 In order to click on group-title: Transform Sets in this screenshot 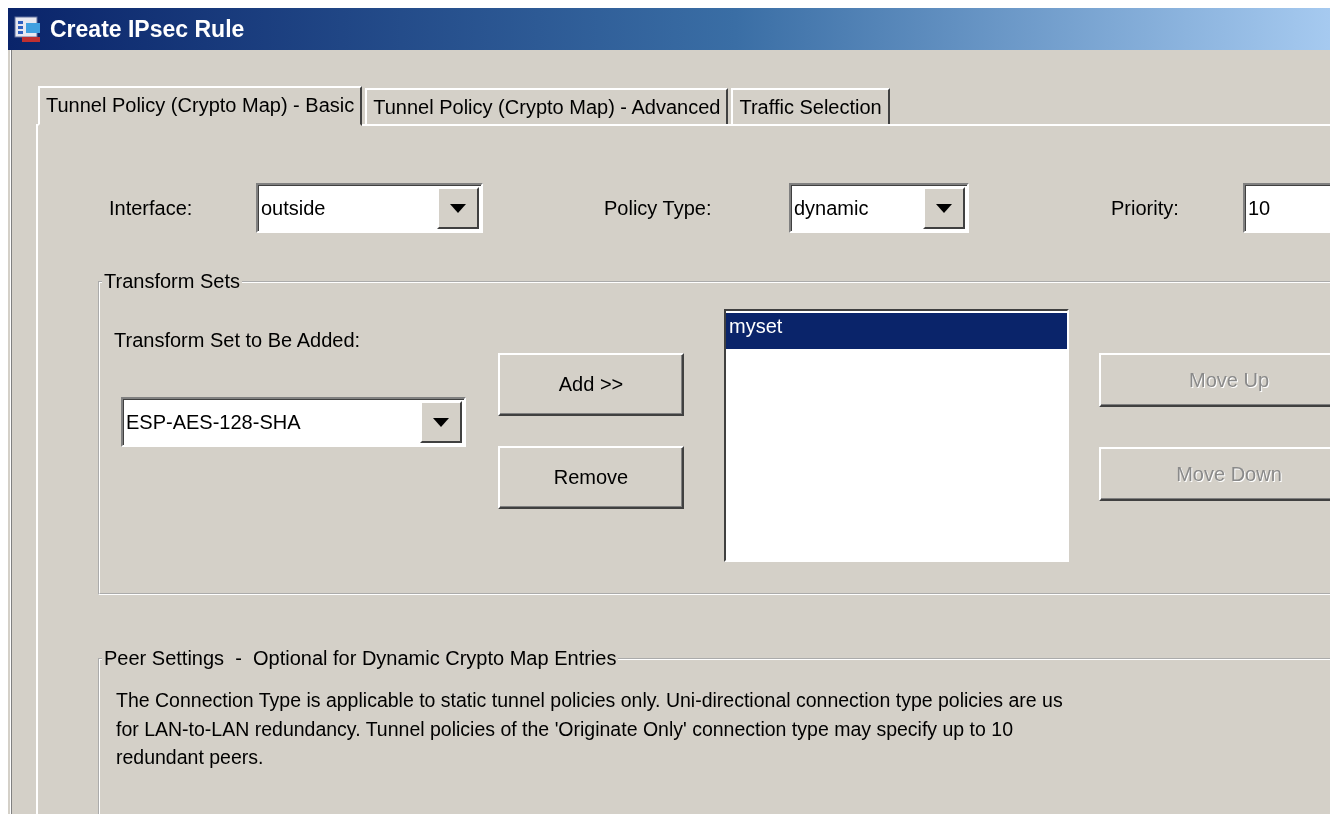, I will do `click(172, 281)`.